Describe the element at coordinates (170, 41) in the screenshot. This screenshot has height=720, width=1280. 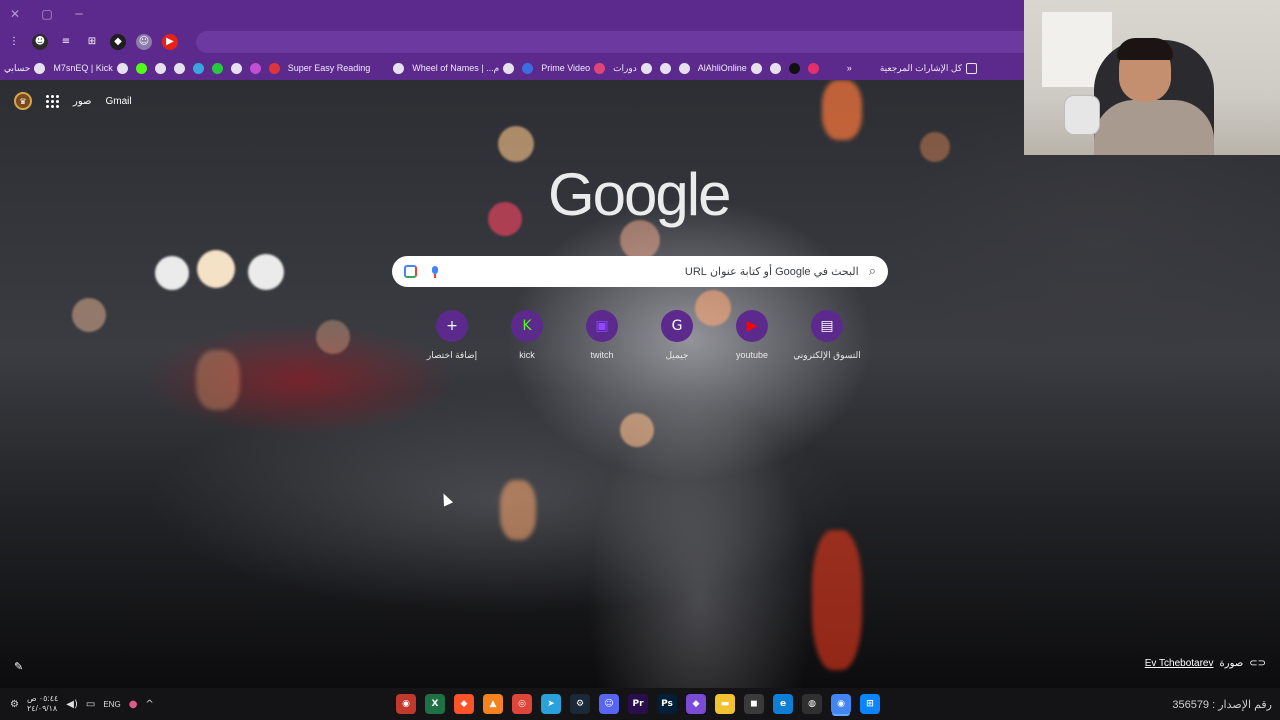
I see `youtube-extension-icon: ▶` at that location.